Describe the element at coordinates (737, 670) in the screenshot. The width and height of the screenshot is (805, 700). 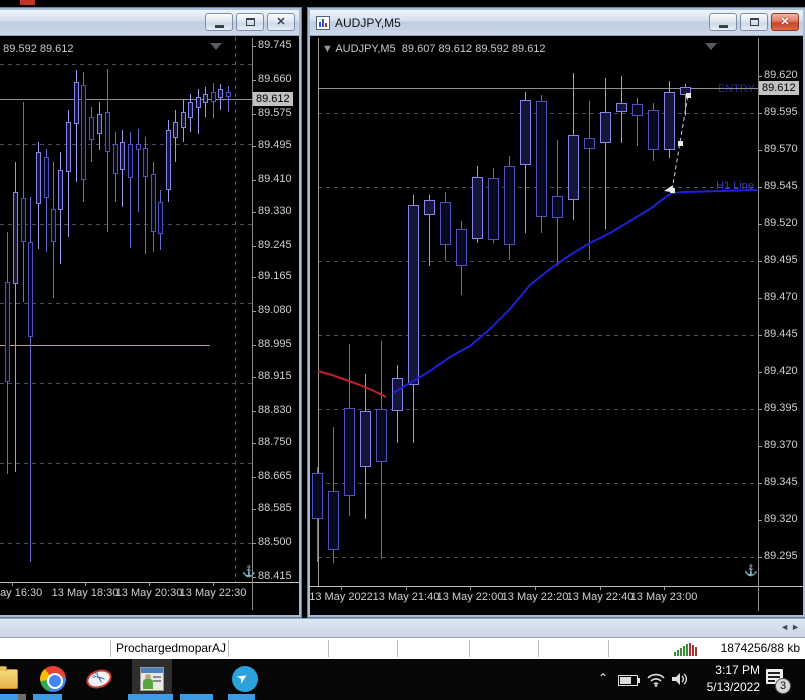
I see `clock-time: 3:17 PM` at that location.